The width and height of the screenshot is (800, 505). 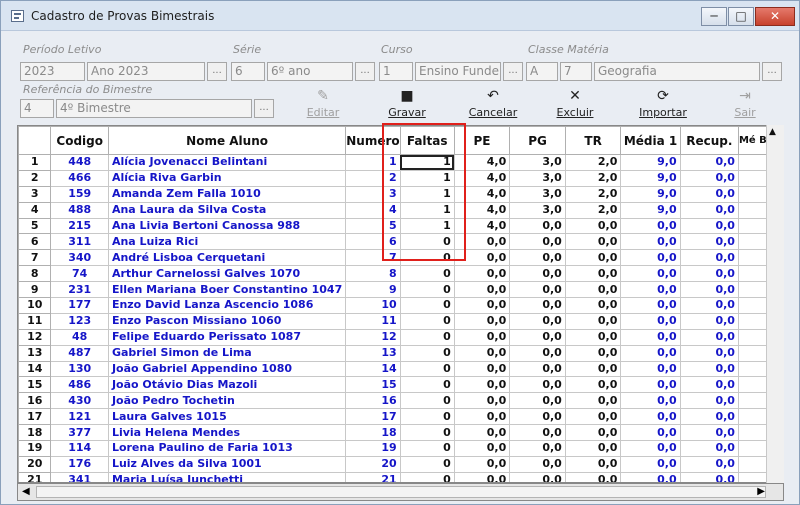 I want to click on nome-cell: João Gabriel Appendino 1080, so click(x=227, y=369).